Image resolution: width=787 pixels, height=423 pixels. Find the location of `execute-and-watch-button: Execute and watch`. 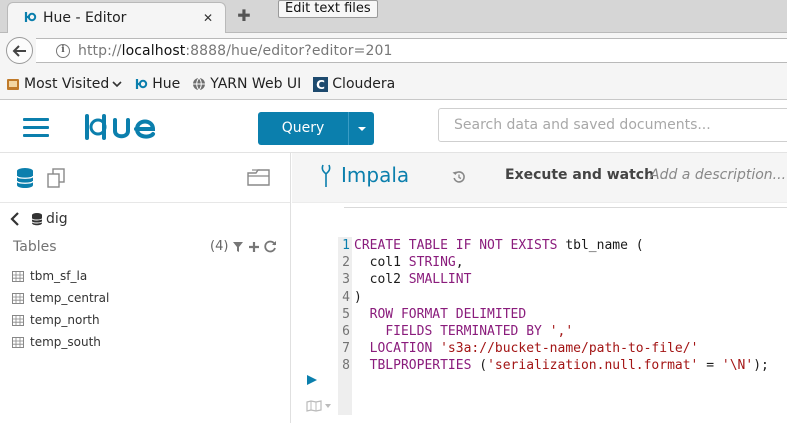

execute-and-watch-button: Execute and watch is located at coordinates (579, 175).